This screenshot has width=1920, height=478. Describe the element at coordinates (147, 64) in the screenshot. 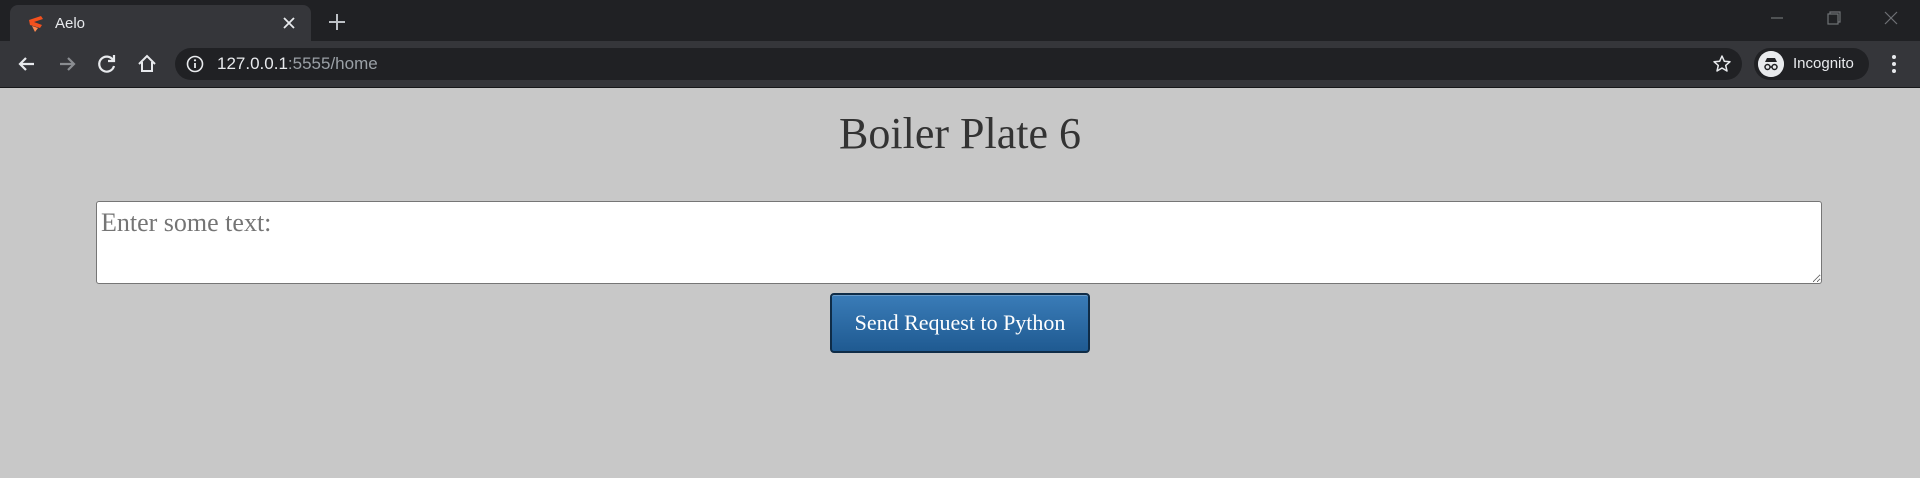

I see `home-icon` at that location.